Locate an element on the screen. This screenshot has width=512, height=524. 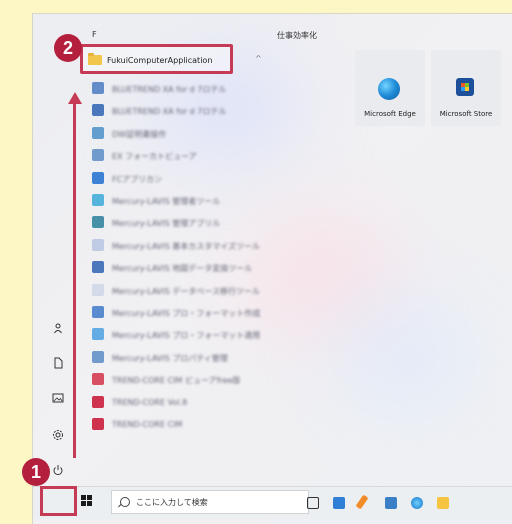
scroll-arrow-line is located at coordinates (74, 280).